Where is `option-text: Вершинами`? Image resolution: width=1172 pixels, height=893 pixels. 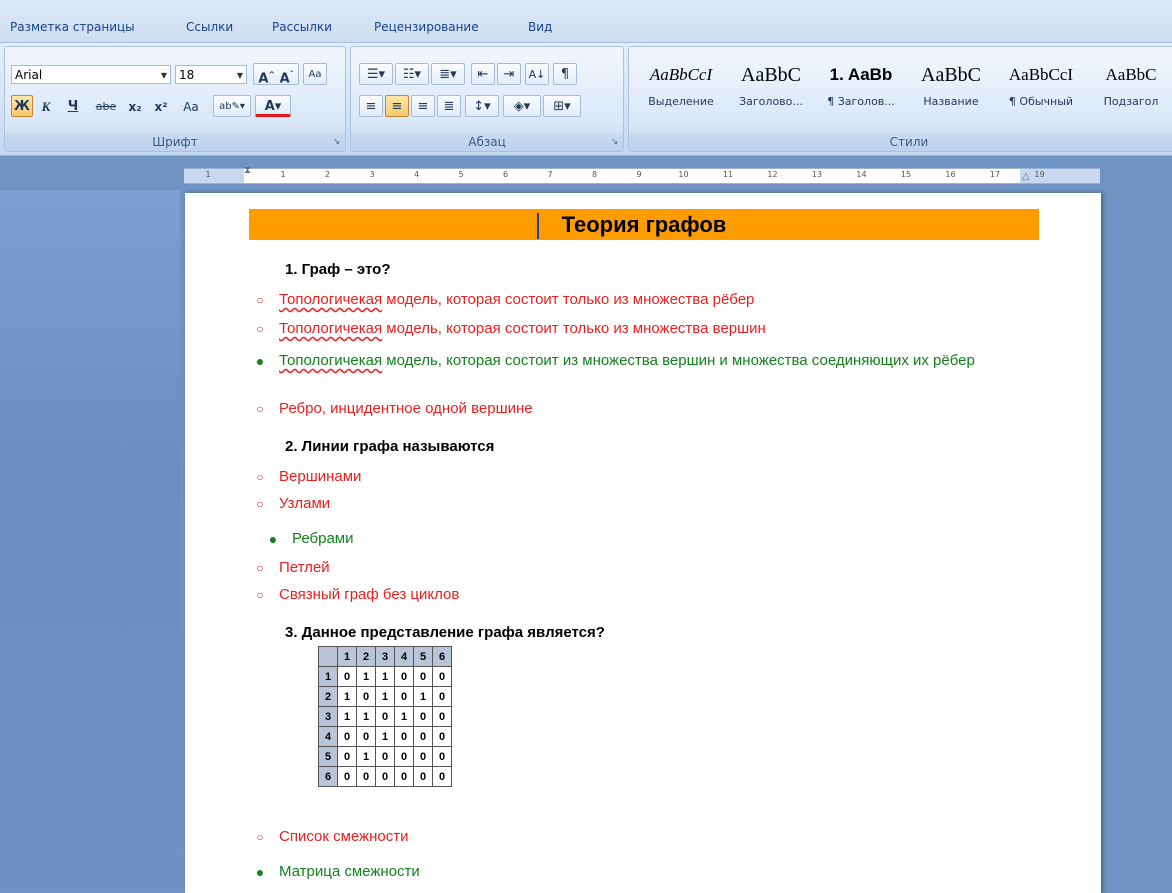 option-text: Вершинами is located at coordinates (320, 476).